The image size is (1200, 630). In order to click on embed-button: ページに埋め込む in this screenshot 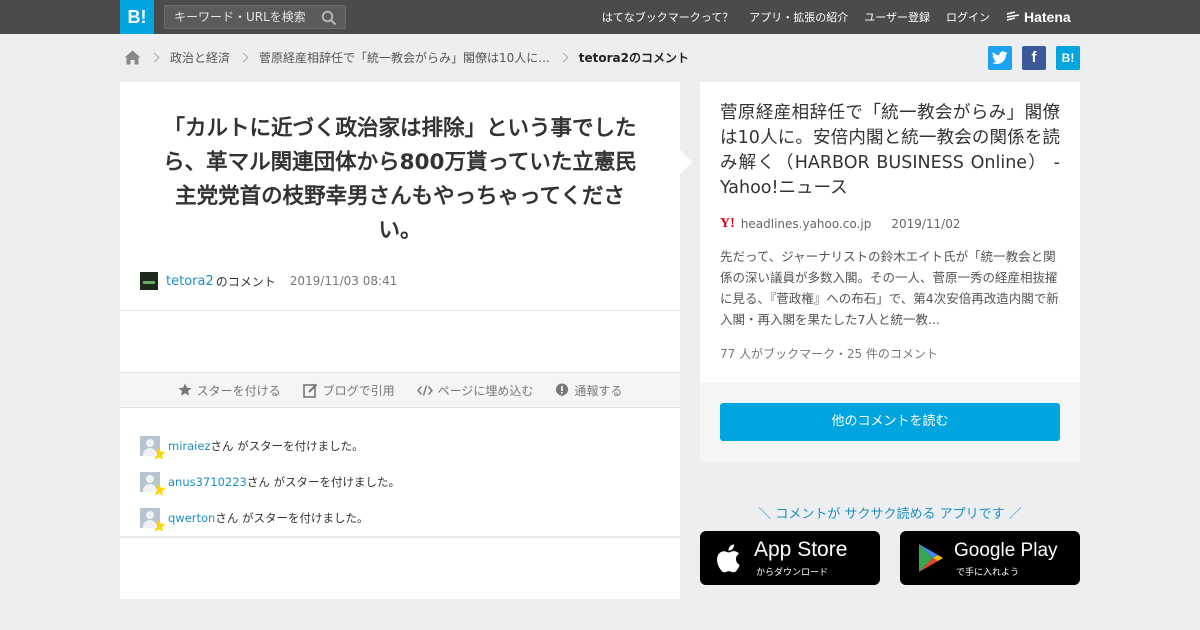, I will do `click(475, 390)`.